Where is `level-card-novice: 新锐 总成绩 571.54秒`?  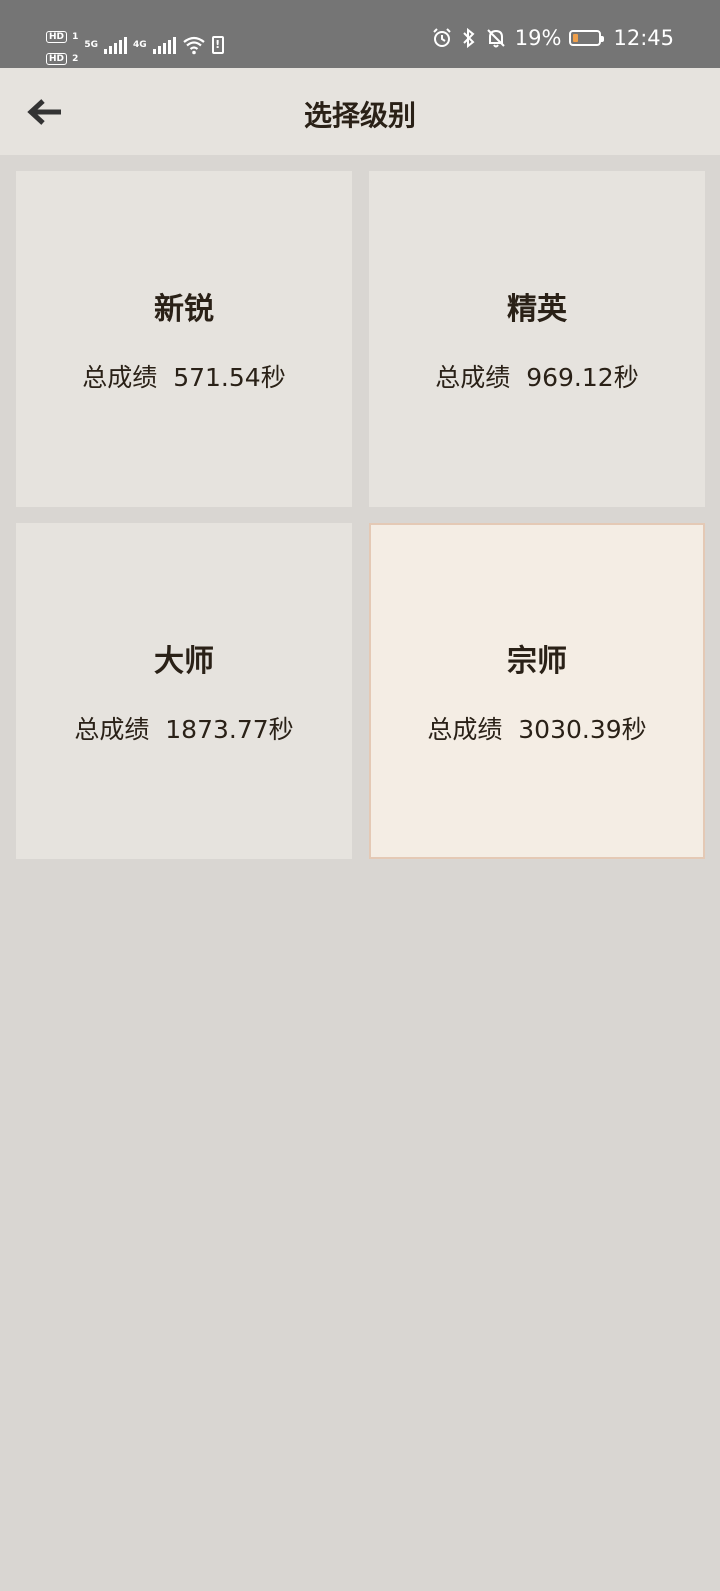
level-card-novice: 新锐 总成绩 571.54秒 is located at coordinates (184, 339).